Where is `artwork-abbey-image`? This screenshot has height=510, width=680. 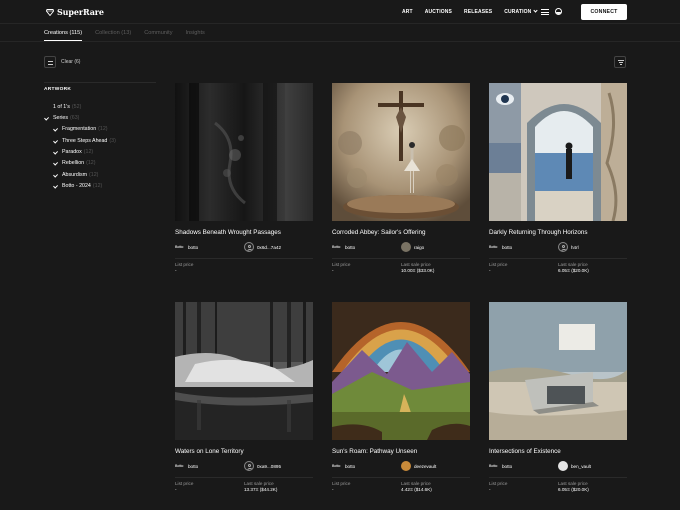
artwork-abbey-image is located at coordinates (401, 152).